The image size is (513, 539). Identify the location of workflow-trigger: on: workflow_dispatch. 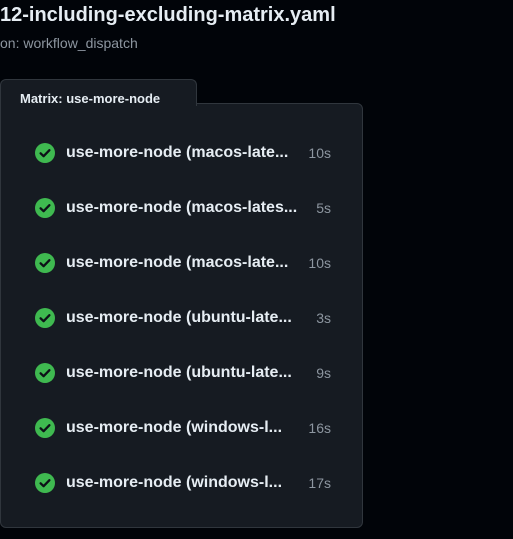
(69, 43).